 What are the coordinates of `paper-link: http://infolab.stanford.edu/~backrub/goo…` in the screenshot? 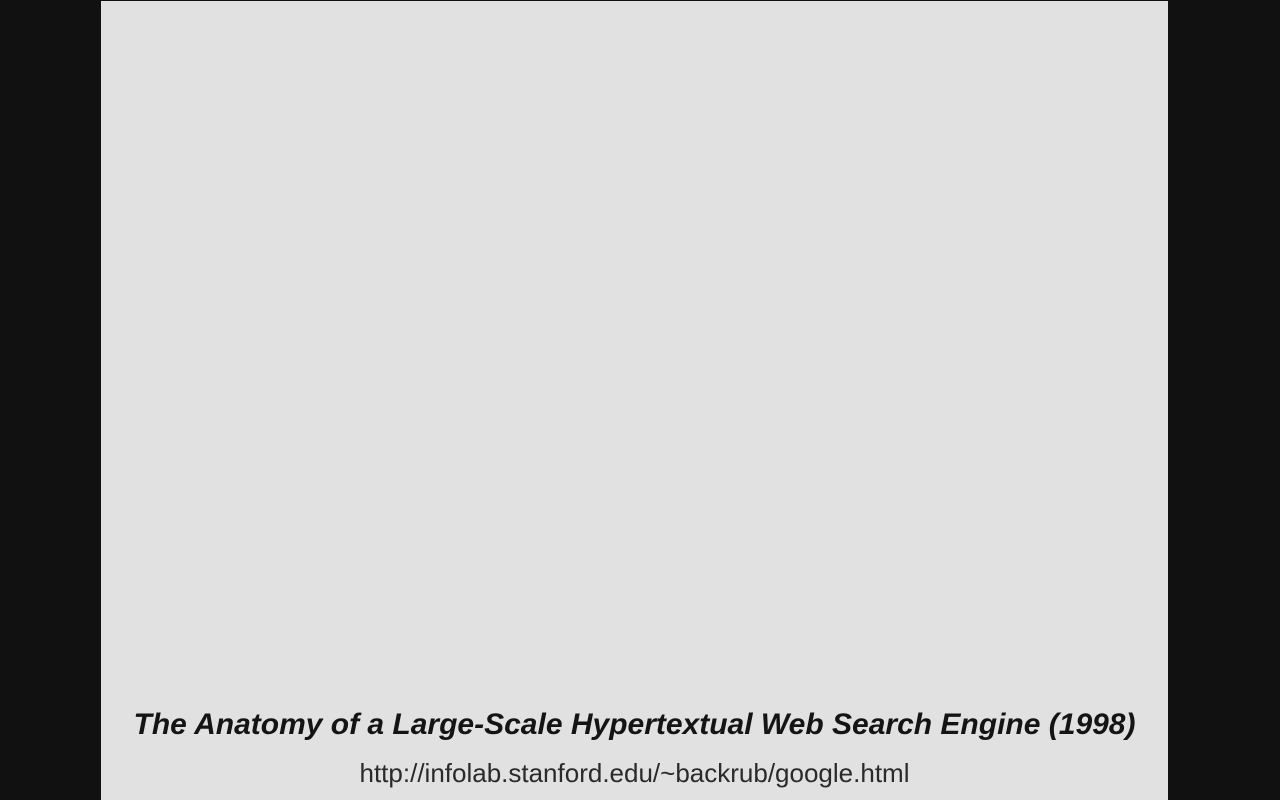 It's located at (634, 773).